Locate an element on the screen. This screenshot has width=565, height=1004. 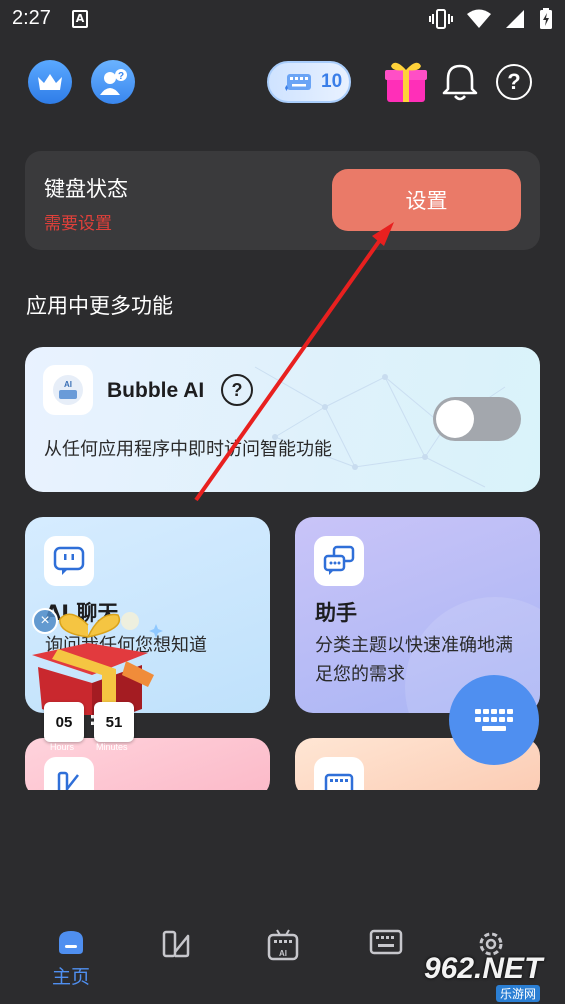
bell-icon is located at coordinates (460, 82).